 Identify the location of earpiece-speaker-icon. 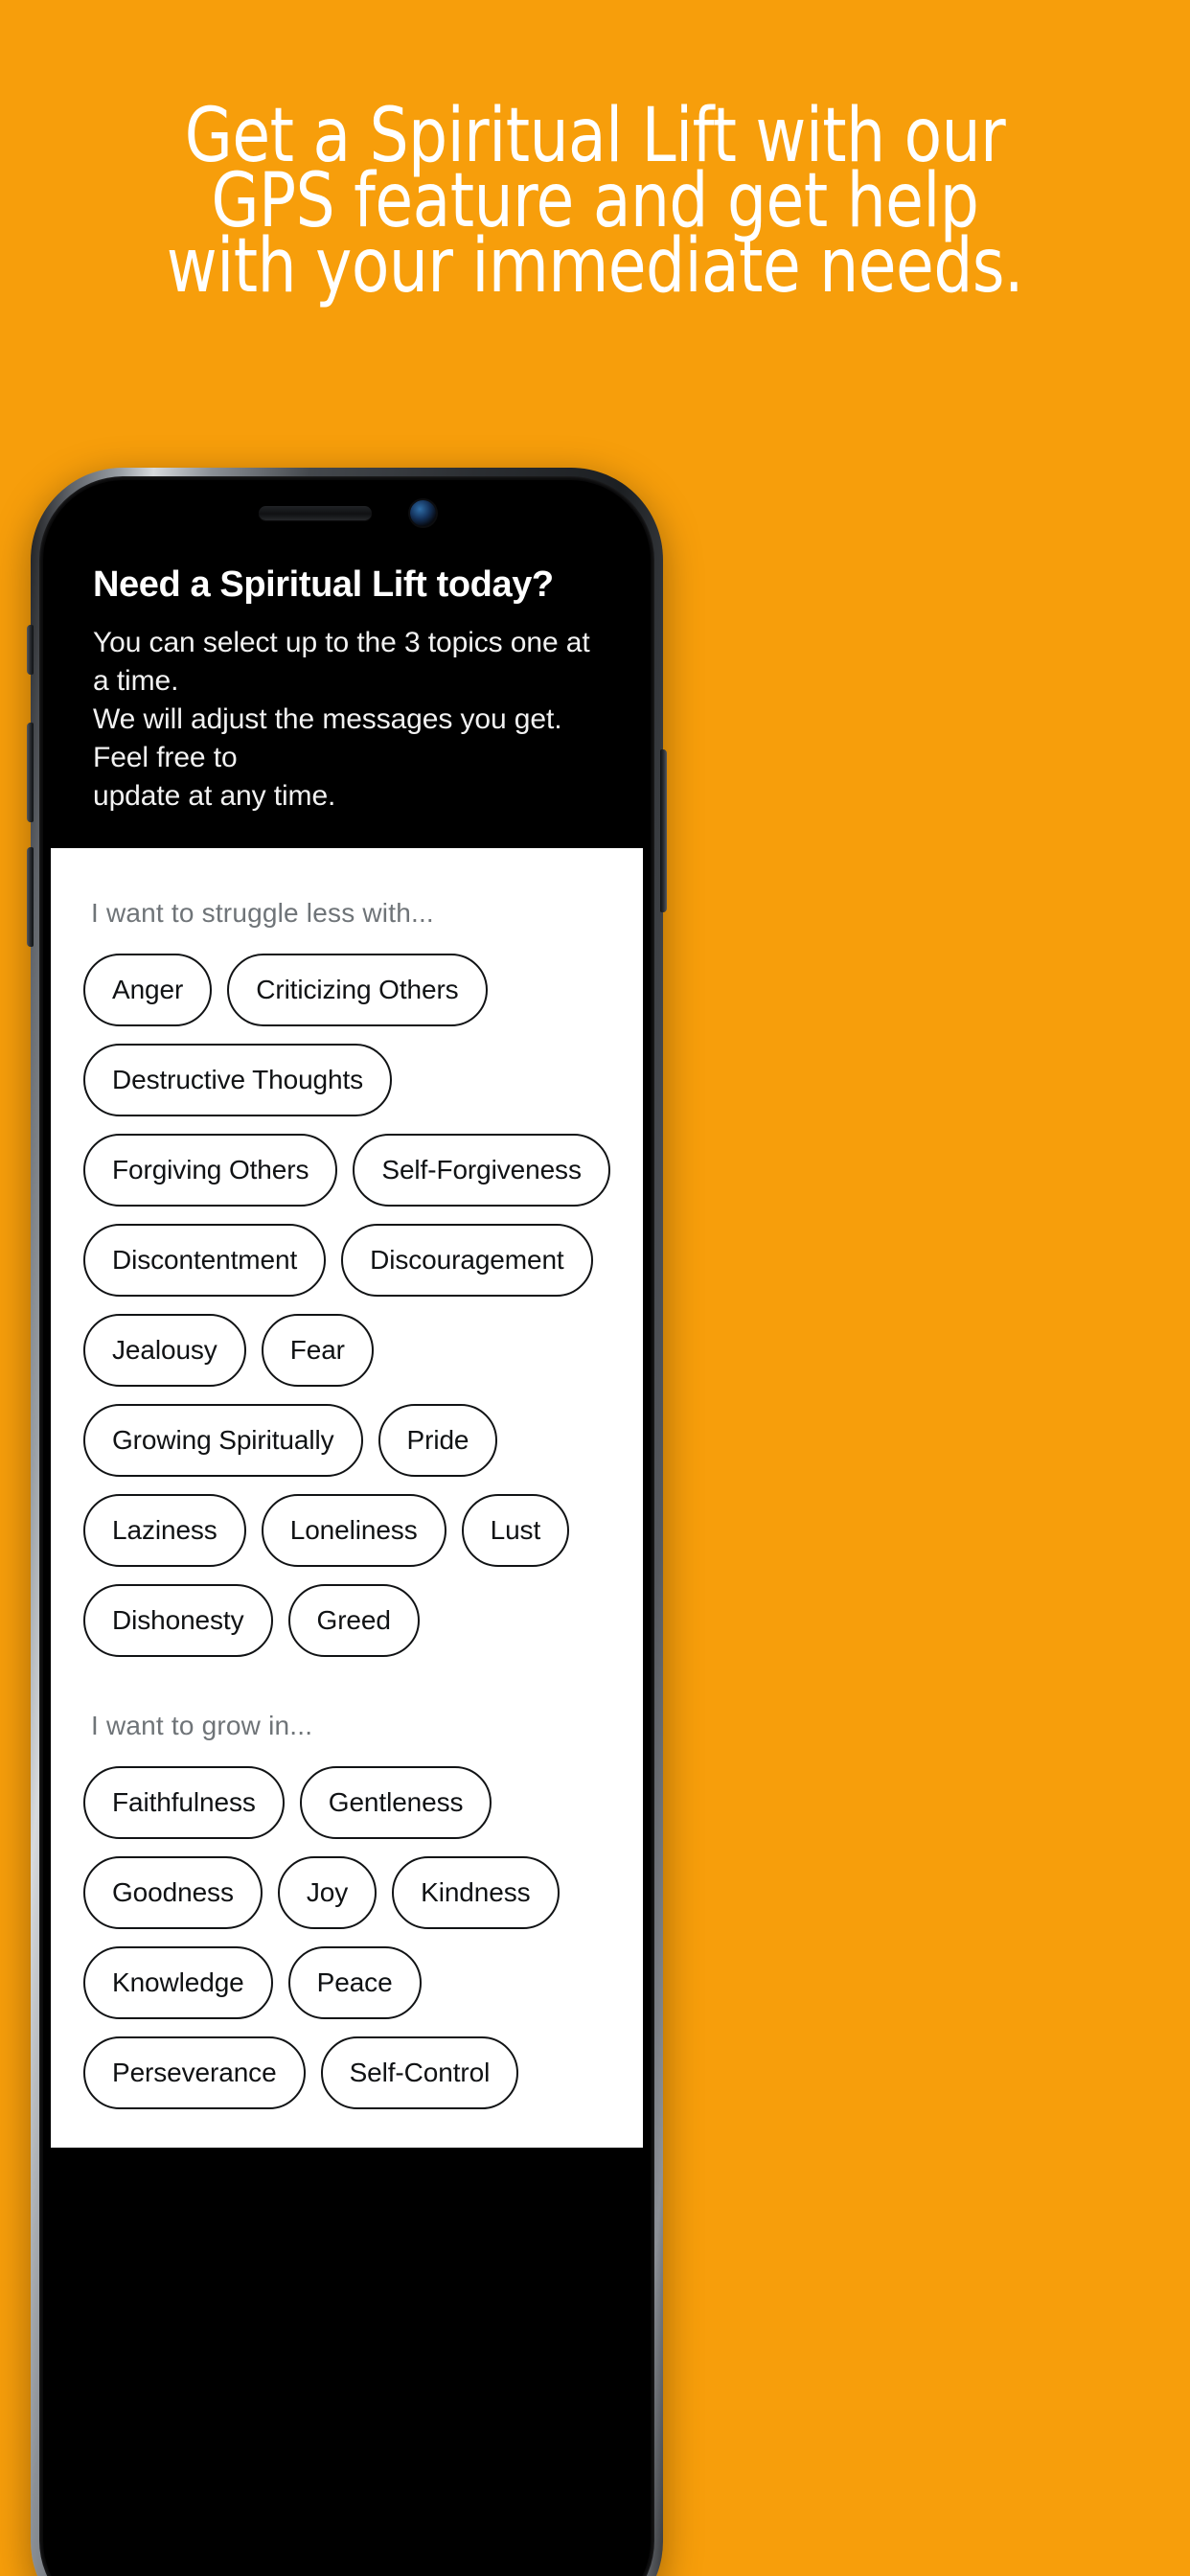
(315, 512).